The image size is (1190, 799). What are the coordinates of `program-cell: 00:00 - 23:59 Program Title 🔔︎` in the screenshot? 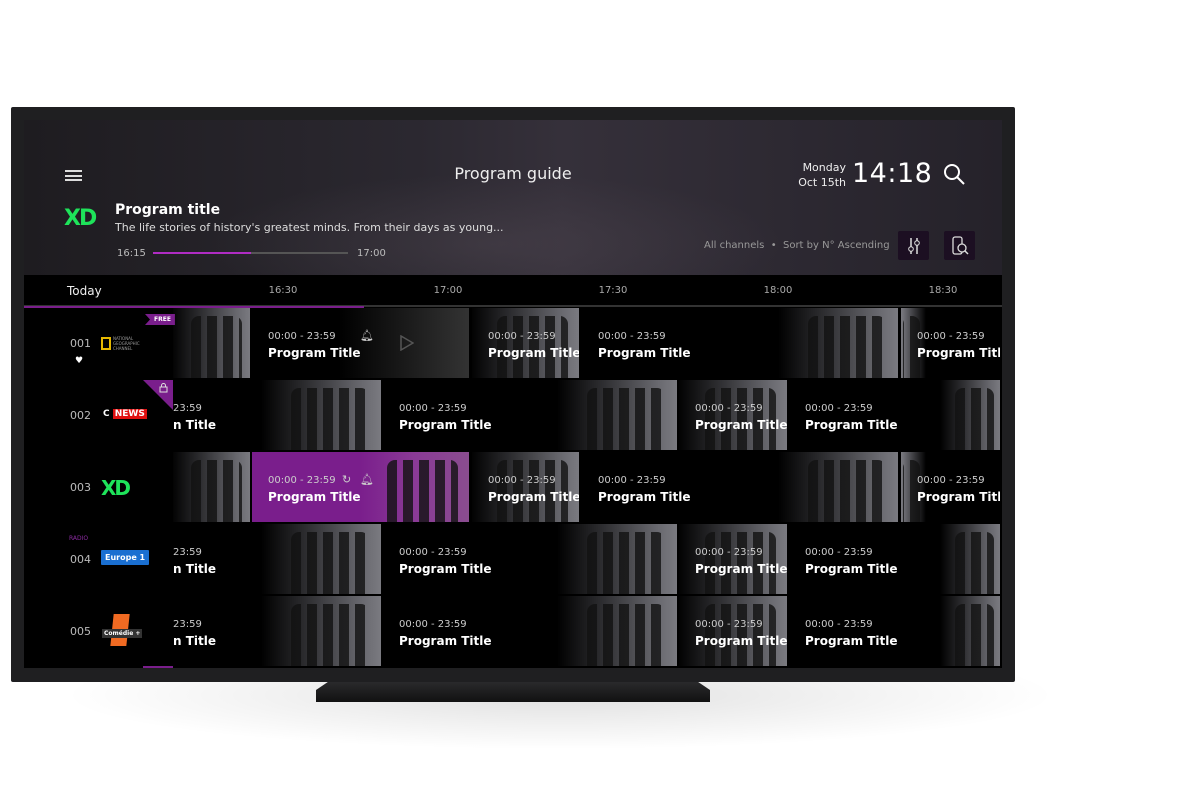 It's located at (360, 343).